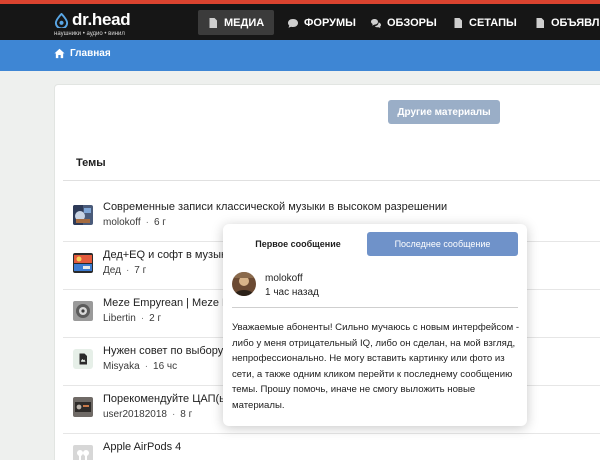  What do you see at coordinates (122, 222) in the screenshot?
I see `topic-author: molokoff` at bounding box center [122, 222].